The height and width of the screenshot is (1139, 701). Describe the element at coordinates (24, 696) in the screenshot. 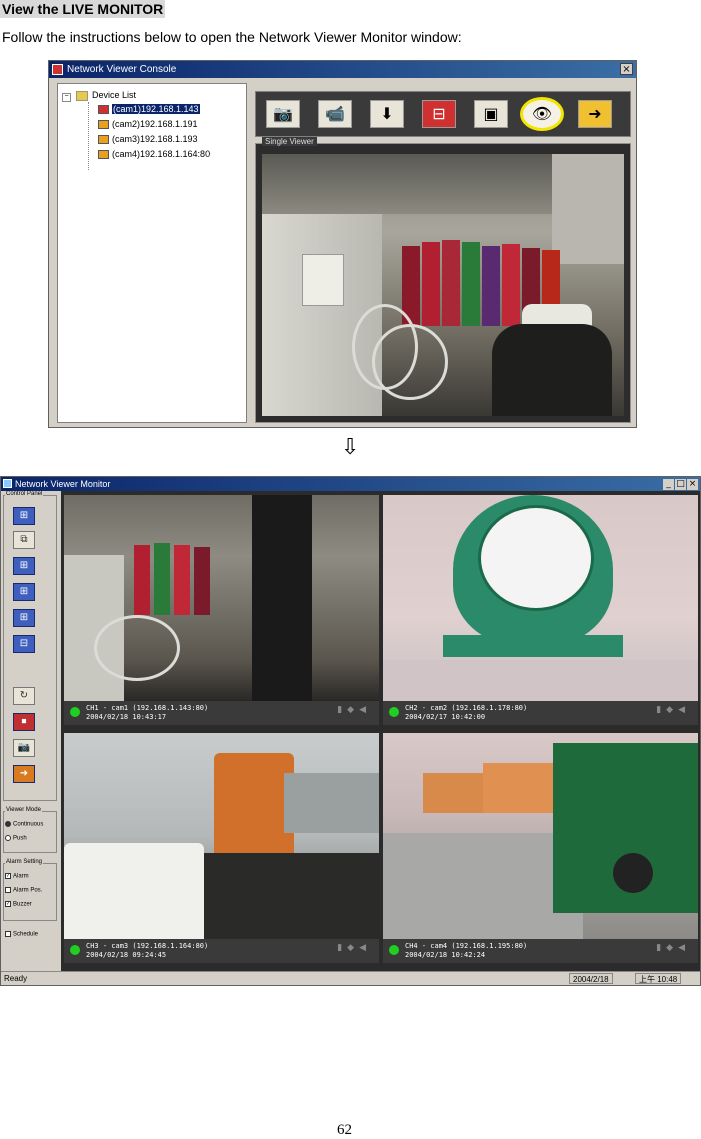

I see `rotate-icon: ↻` at that location.